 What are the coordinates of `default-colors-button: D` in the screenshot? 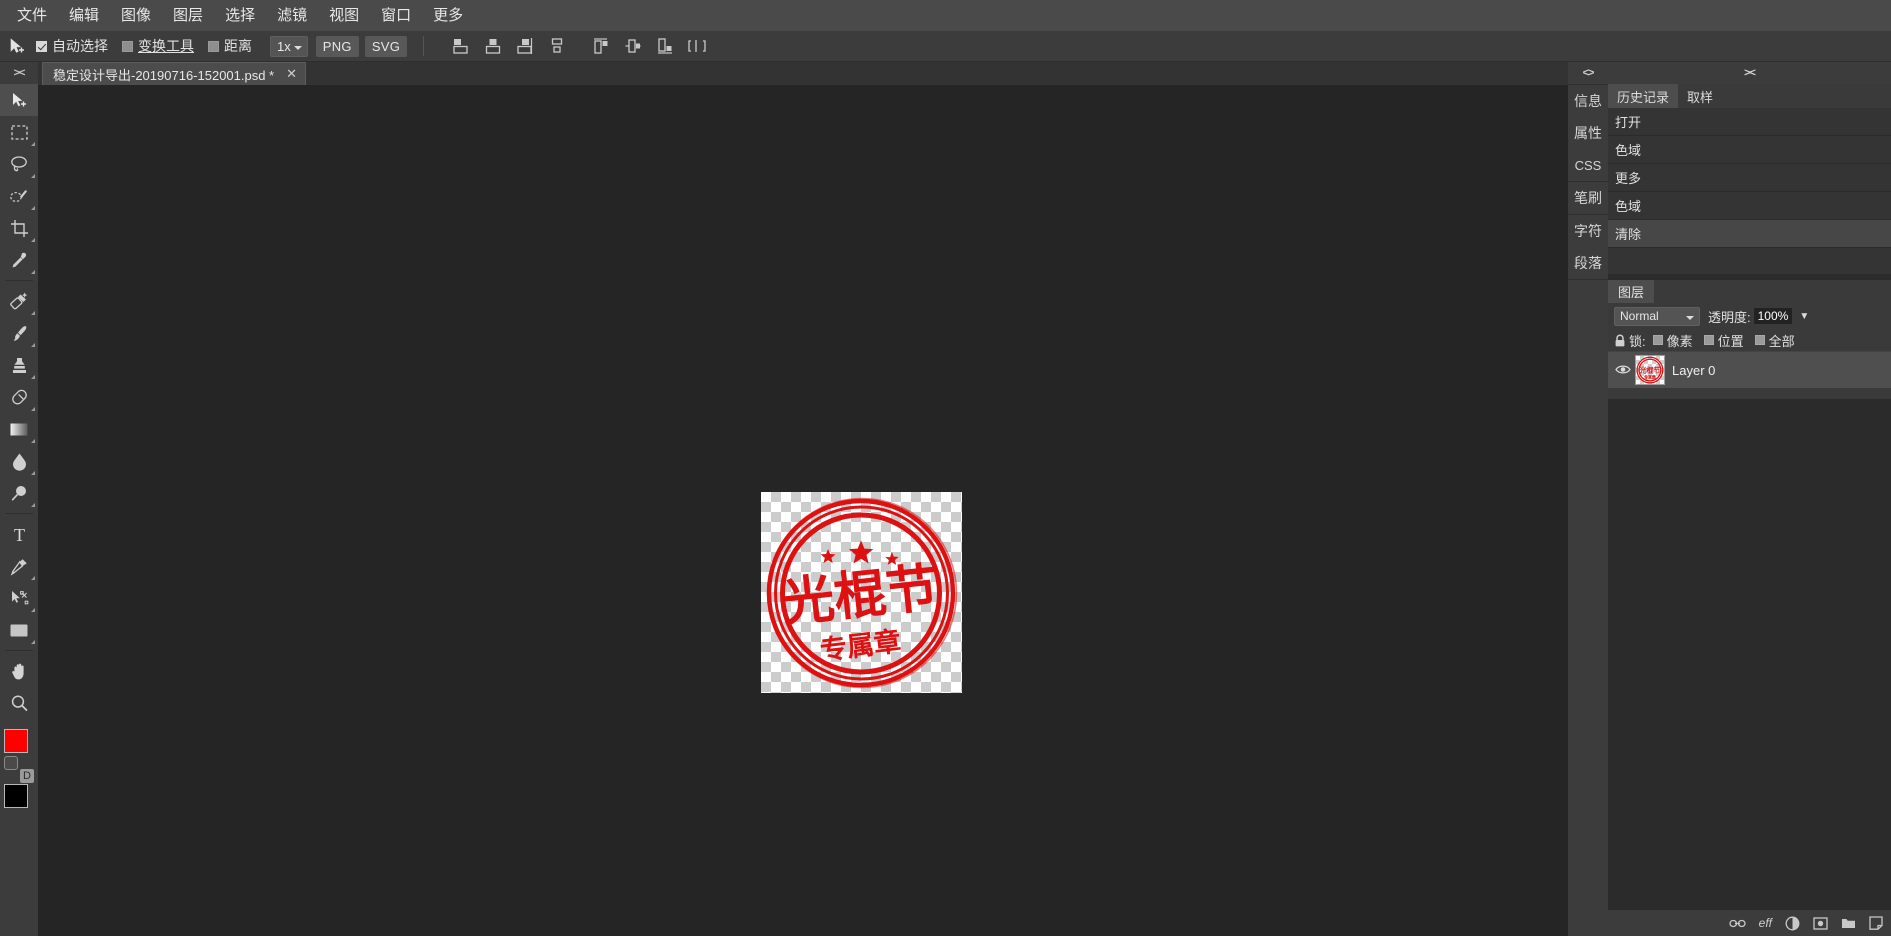 It's located at (27, 776).